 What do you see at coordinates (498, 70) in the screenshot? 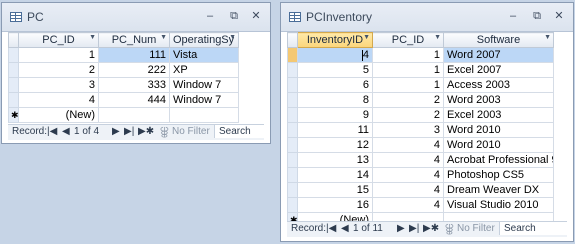
I see `software-cell: Excel 2007` at bounding box center [498, 70].